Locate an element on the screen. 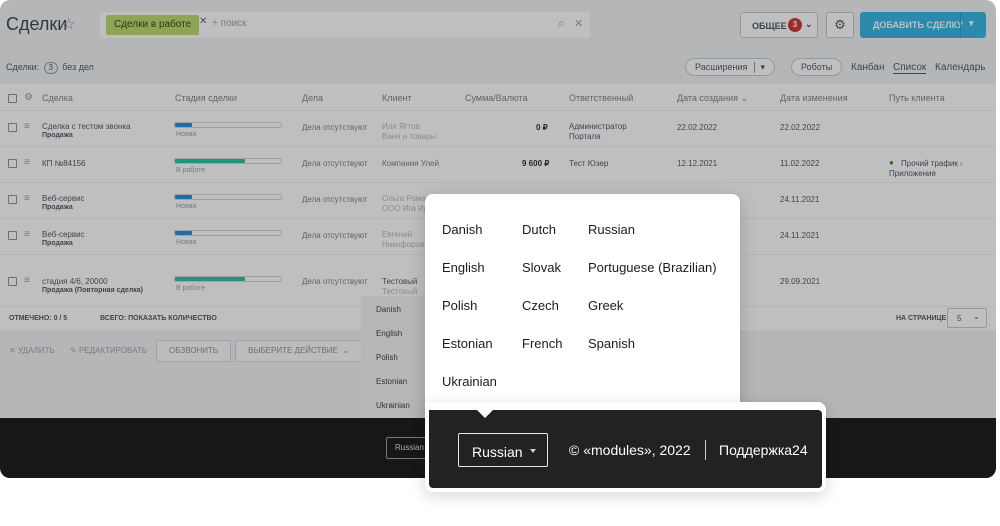 This screenshot has width=1000, height=526. caret-down-icon is located at coordinates (533, 451).